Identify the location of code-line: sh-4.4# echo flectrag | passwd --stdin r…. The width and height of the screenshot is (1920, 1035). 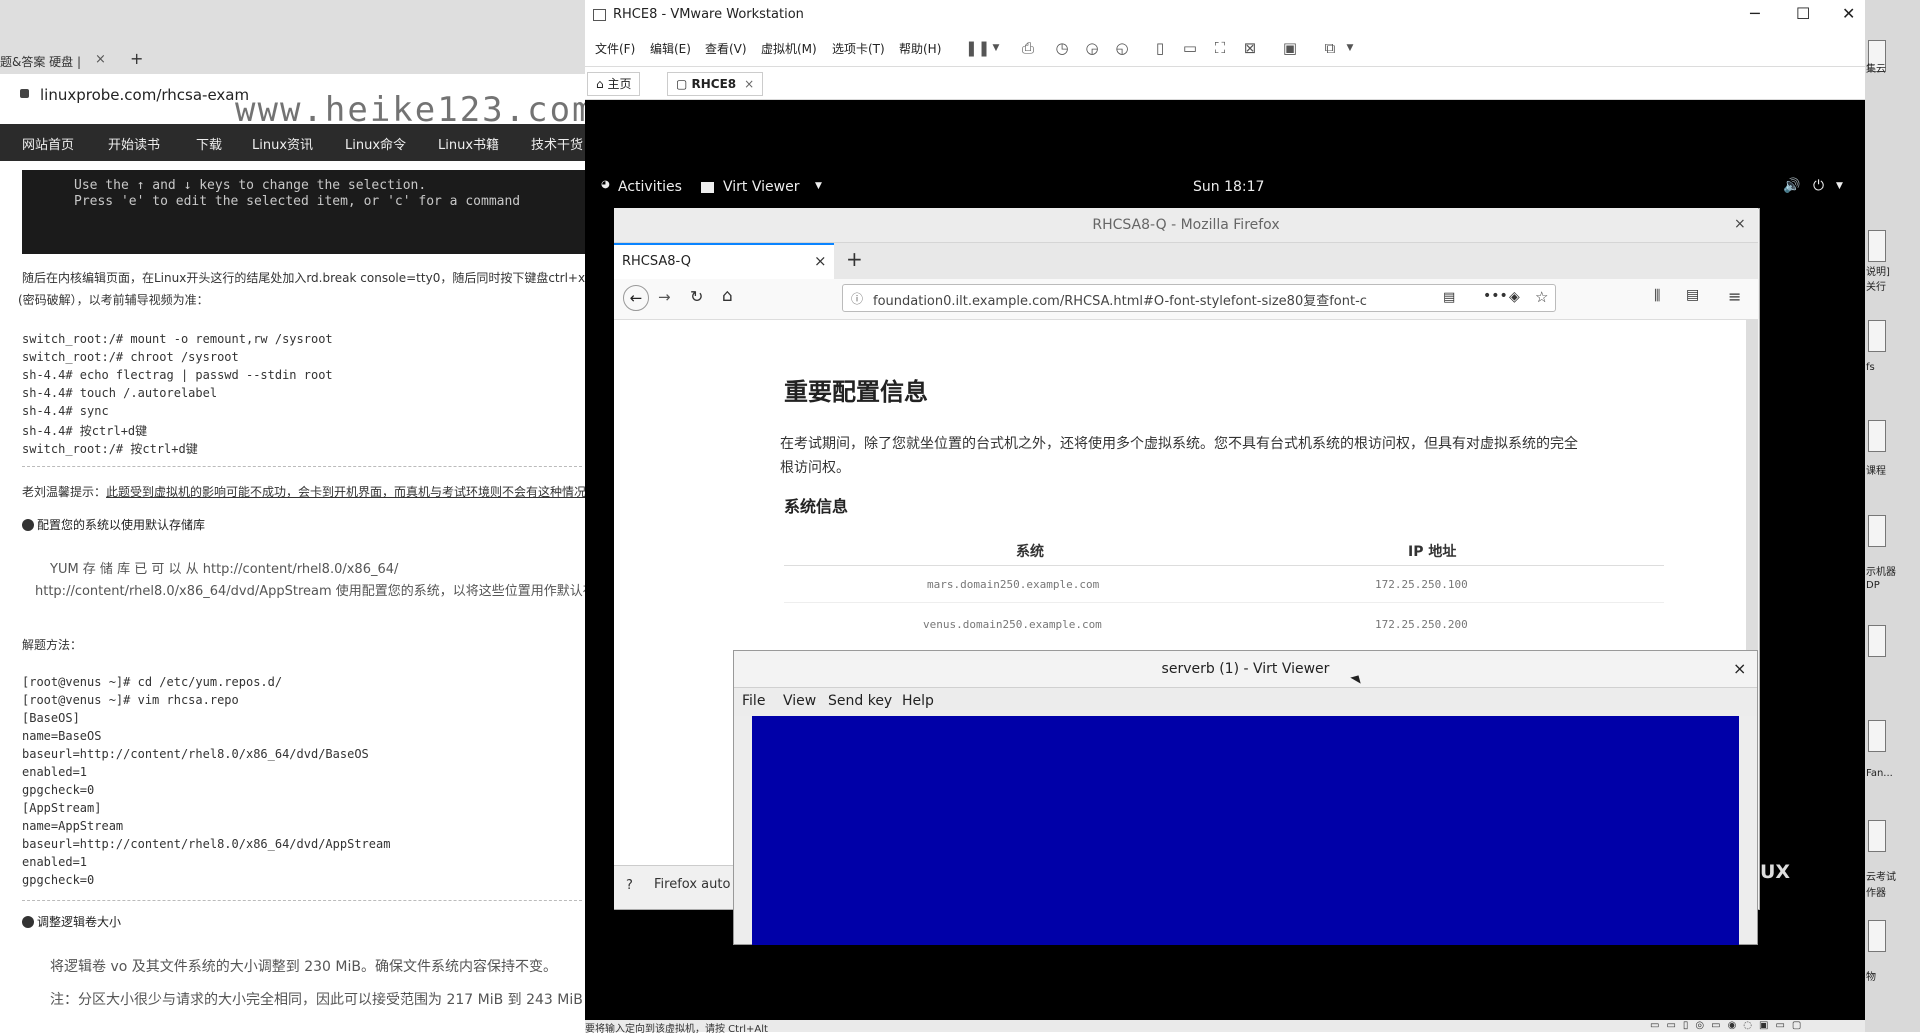
(177, 375).